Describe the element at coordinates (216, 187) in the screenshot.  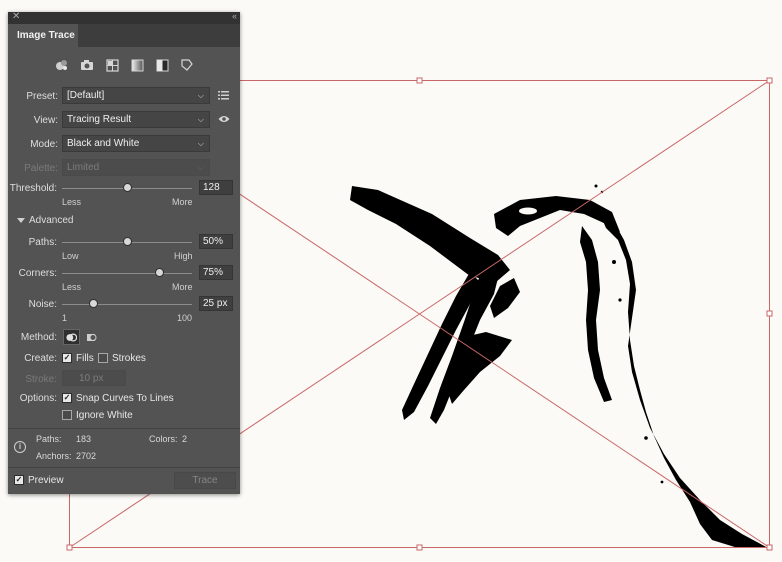
I see `threshold-value-field: 128` at that location.